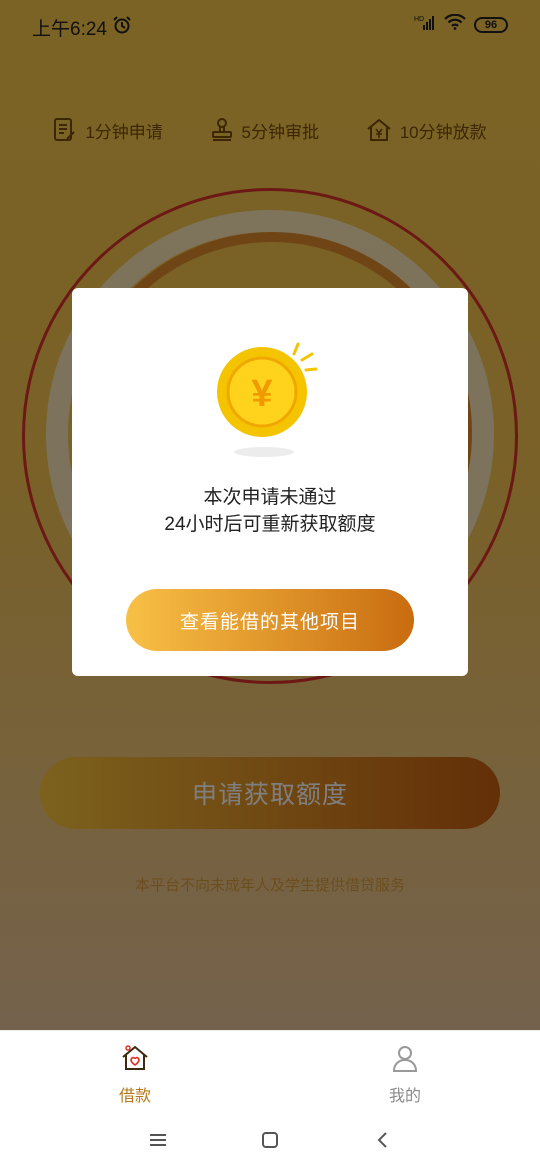  I want to click on yen-coin-icon: ¥, so click(267, 400).